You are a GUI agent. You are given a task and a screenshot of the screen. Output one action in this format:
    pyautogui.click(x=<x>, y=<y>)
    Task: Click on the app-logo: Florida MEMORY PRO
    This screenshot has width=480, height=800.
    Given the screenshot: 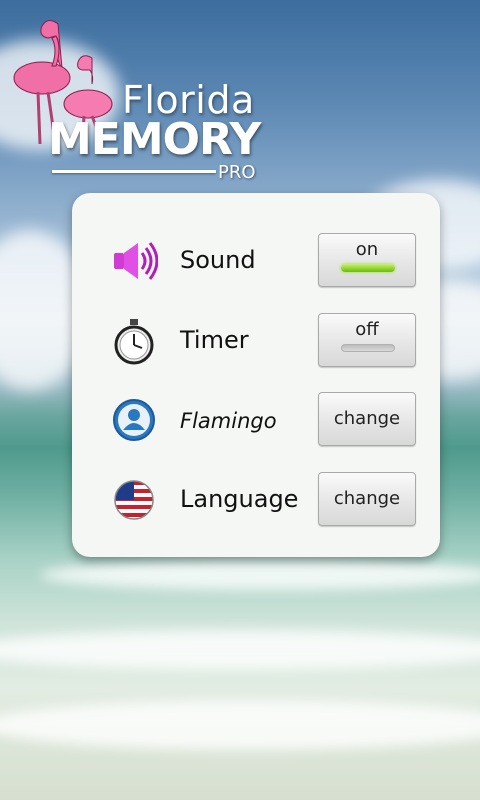 What is the action you would take?
    pyautogui.click(x=143, y=98)
    